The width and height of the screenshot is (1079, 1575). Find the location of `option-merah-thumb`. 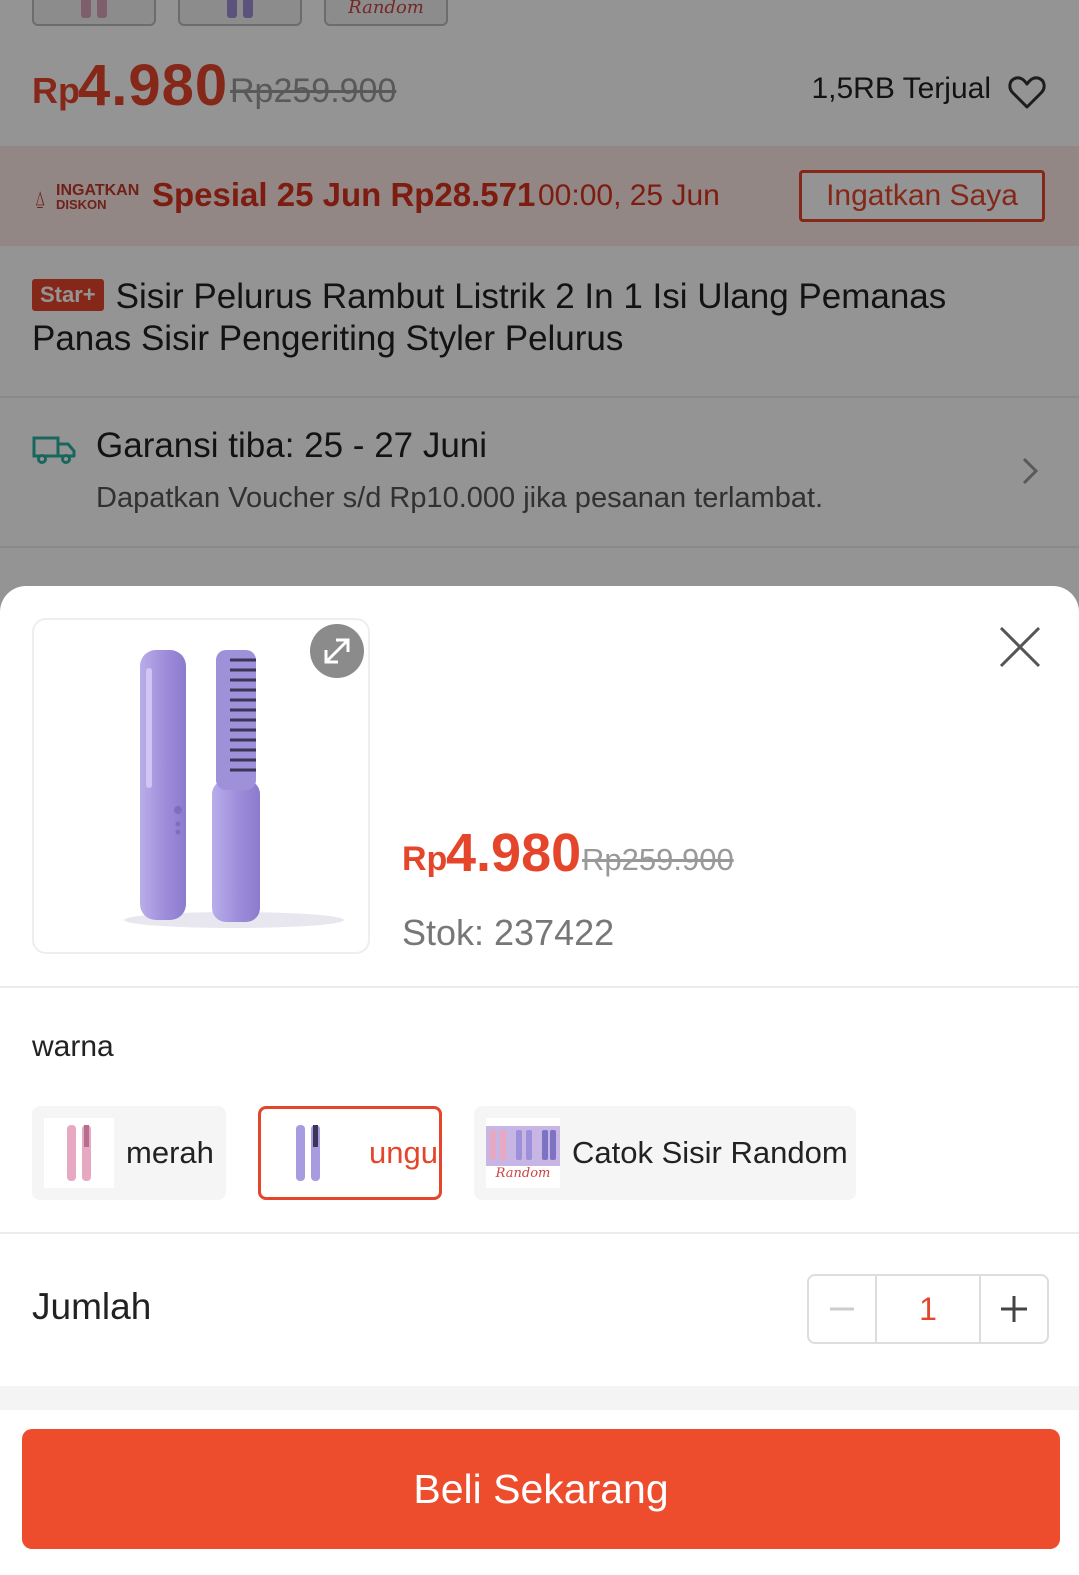

option-merah-thumb is located at coordinates (79, 1153).